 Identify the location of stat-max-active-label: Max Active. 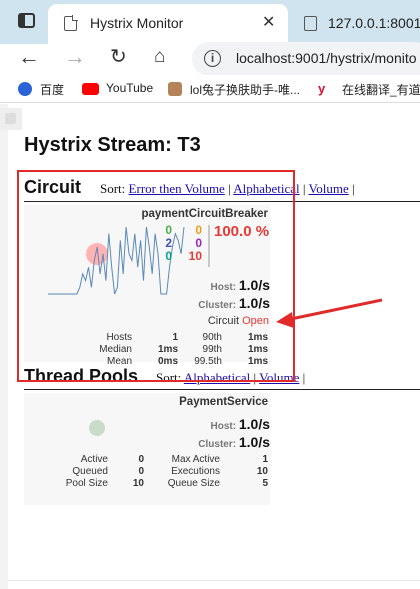
(195, 459).